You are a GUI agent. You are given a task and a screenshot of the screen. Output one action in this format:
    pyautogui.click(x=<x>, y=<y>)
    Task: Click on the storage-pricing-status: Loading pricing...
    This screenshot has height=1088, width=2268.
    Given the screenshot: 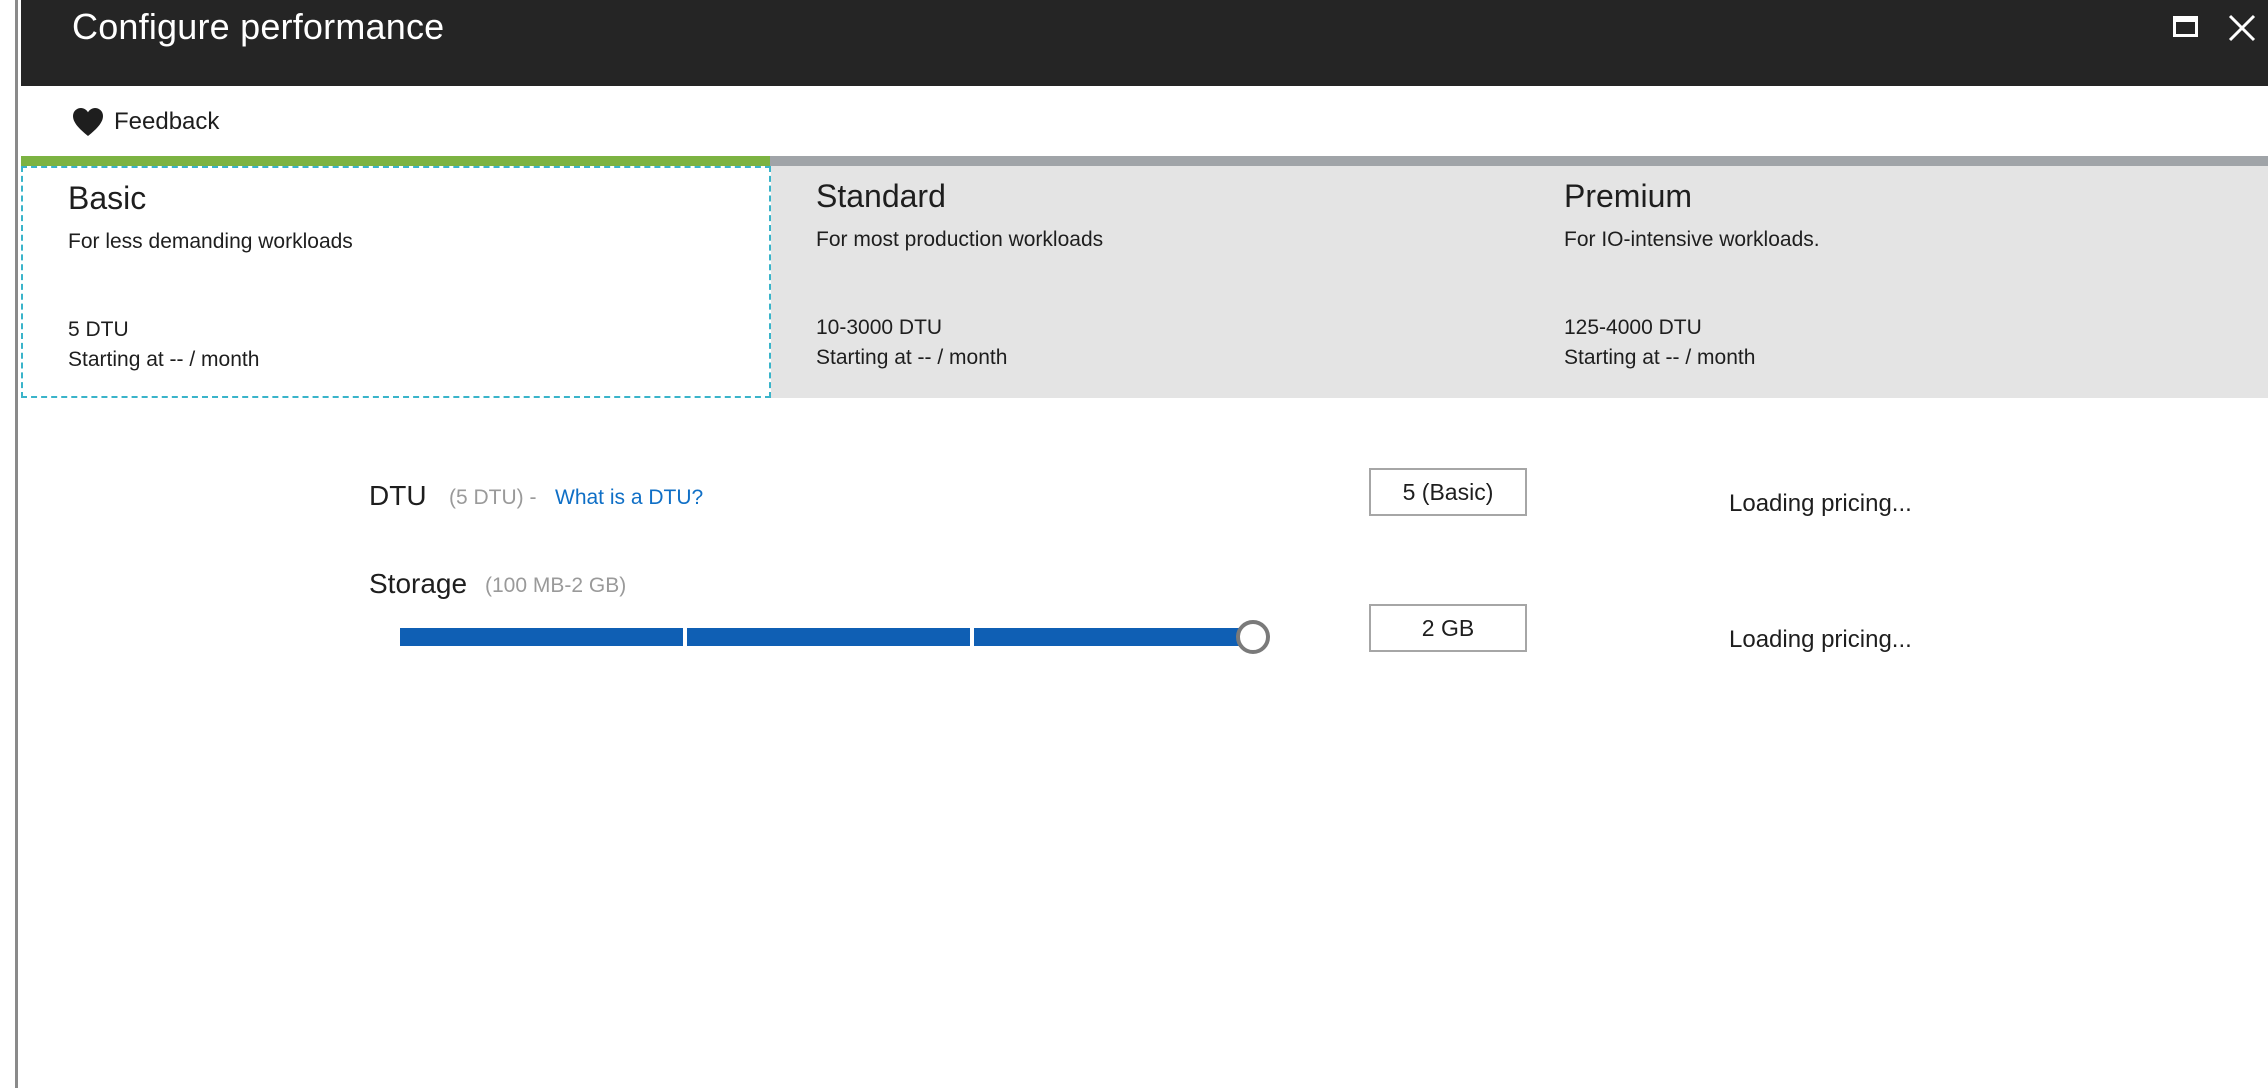 What is the action you would take?
    pyautogui.click(x=1820, y=639)
    